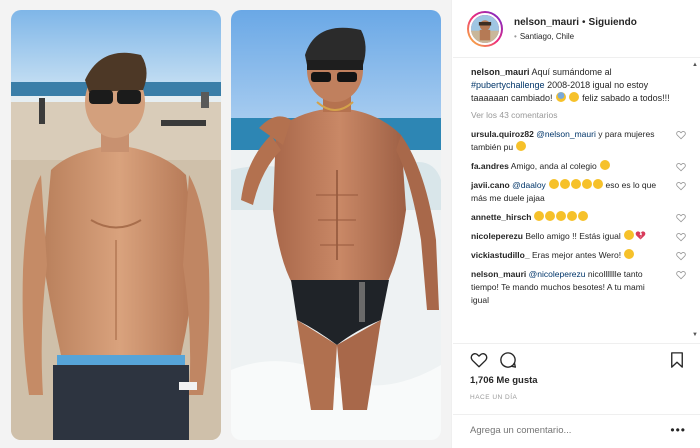 This screenshot has width=700, height=448. What do you see at coordinates (695, 65) in the screenshot?
I see `scroll-up-arrow-icon: ▲` at bounding box center [695, 65].